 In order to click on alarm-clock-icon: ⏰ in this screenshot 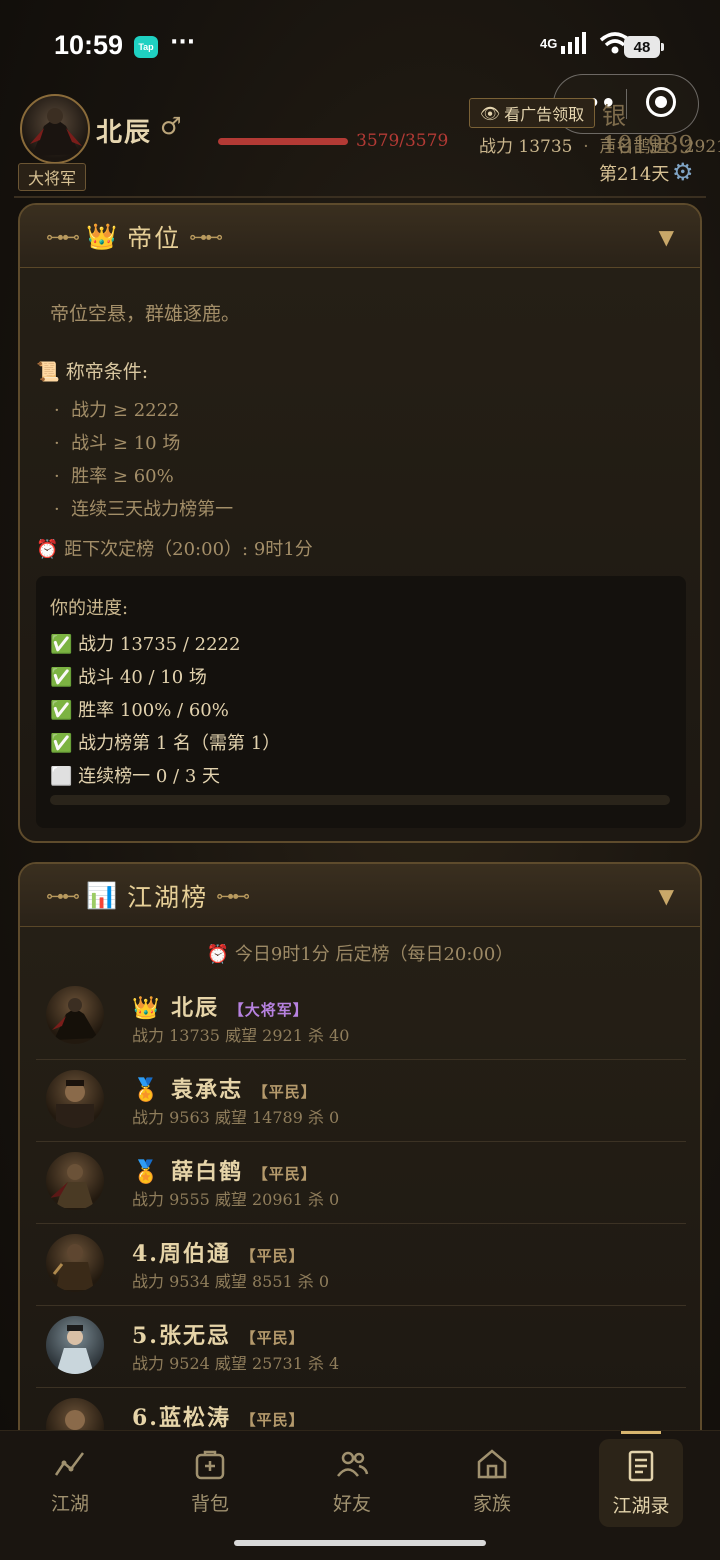, I will do `click(218, 954)`.